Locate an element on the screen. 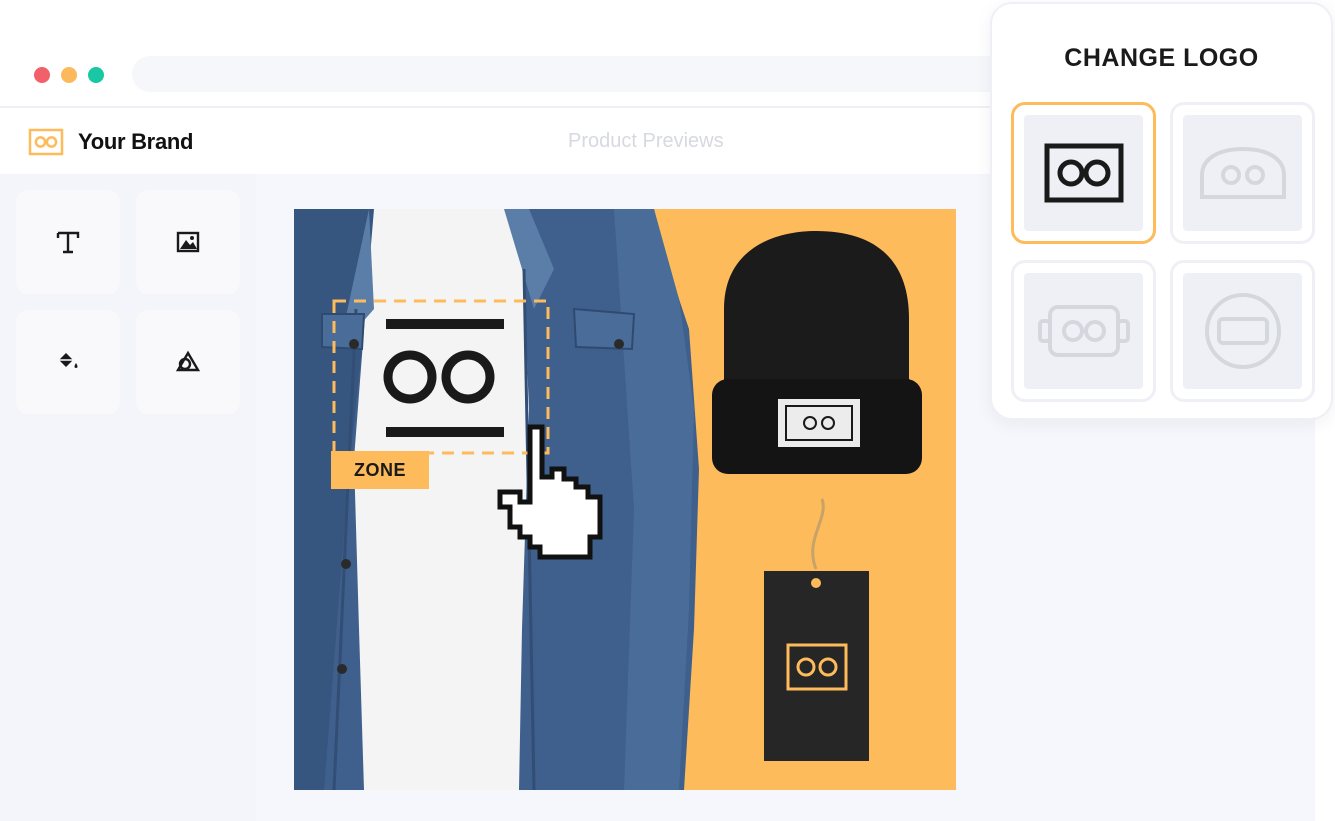  image-tool-button is located at coordinates (188, 242).